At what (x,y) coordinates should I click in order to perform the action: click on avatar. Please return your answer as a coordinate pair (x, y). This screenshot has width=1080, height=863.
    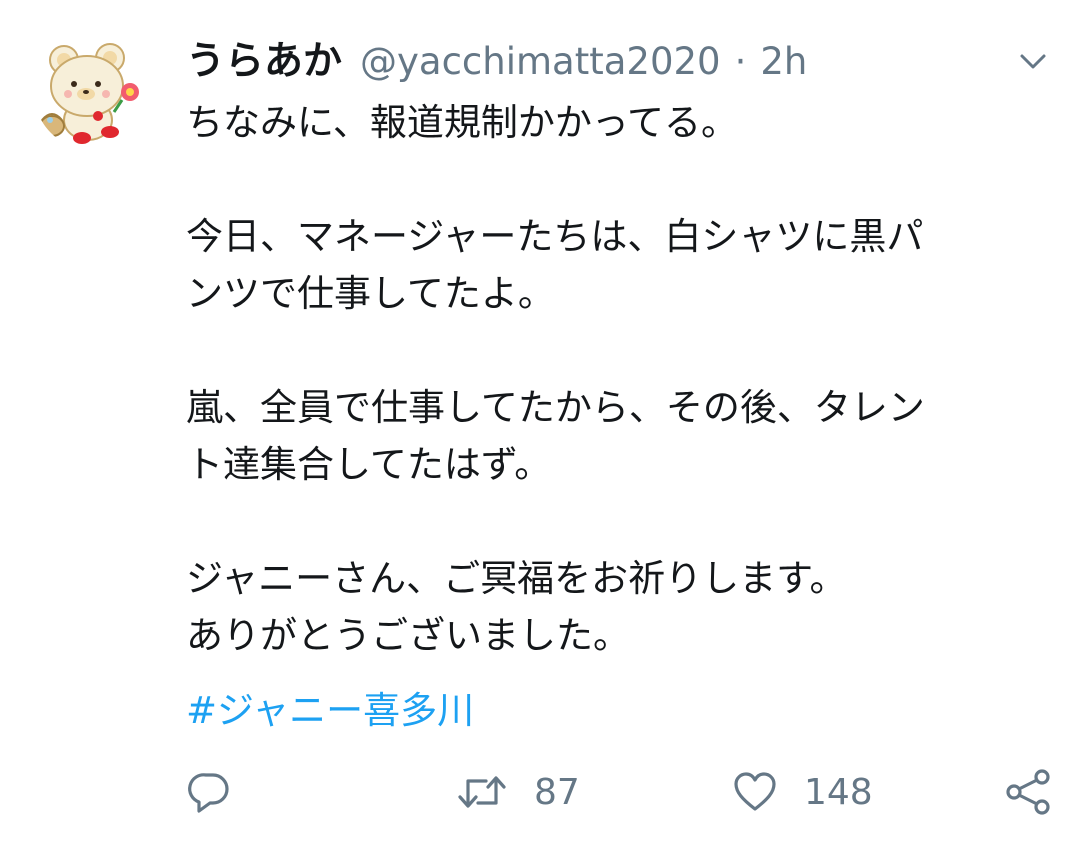
    Looking at the image, I should click on (92, 92).